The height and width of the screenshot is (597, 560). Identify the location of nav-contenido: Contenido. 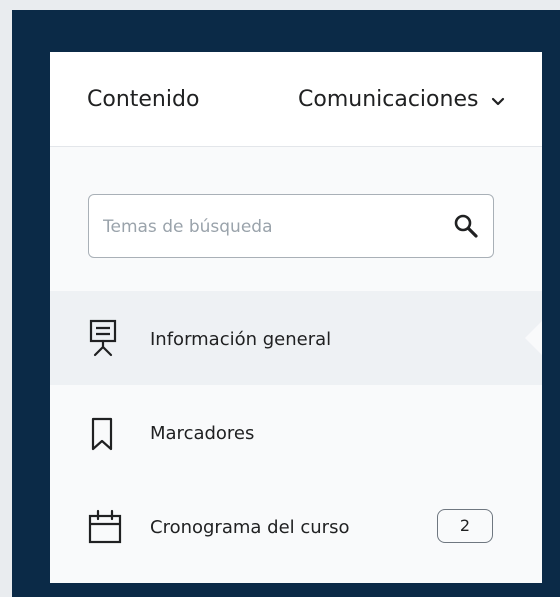
(143, 99).